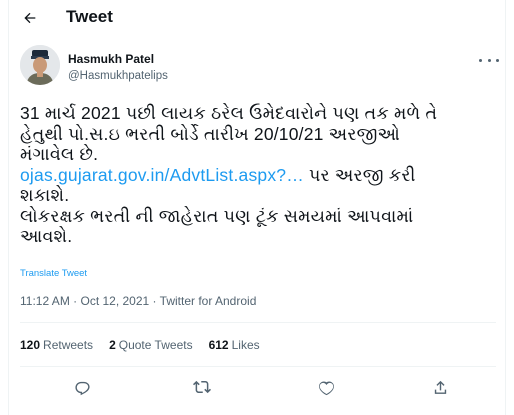  Describe the element at coordinates (89, 16) in the screenshot. I see `page-title: Tweet` at that location.